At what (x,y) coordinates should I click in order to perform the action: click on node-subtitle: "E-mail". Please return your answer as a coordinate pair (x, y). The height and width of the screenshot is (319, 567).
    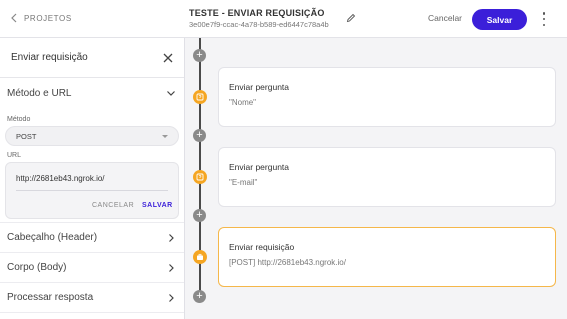
    Looking at the image, I should click on (243, 182).